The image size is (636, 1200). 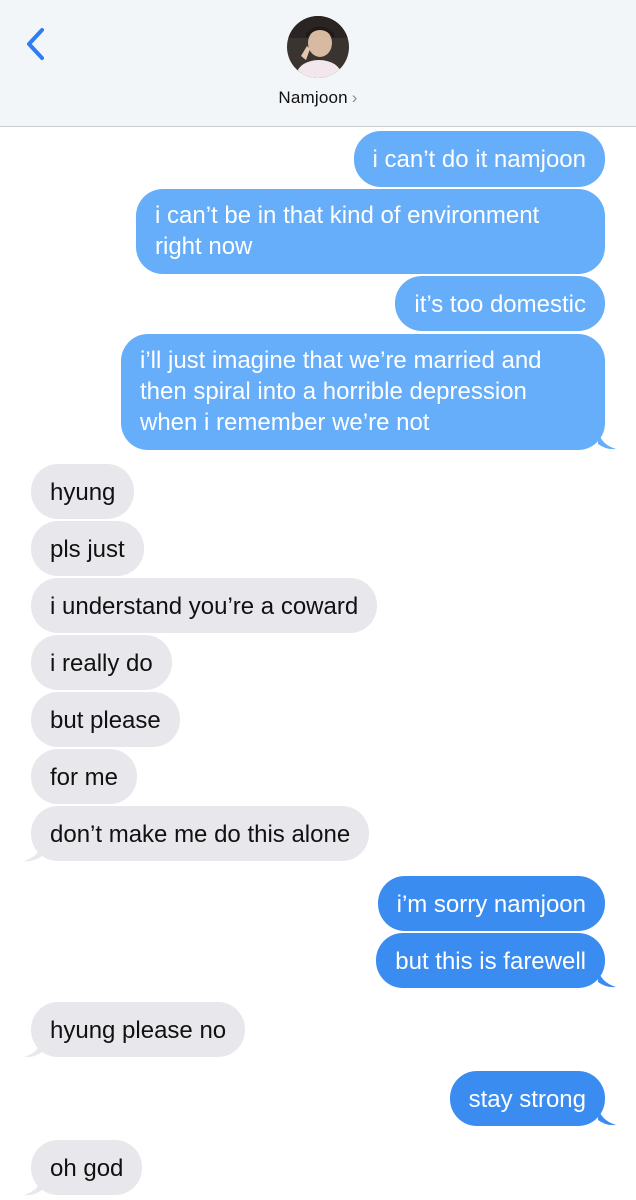 What do you see at coordinates (87, 548) in the screenshot?
I see `received-message: pls just` at bounding box center [87, 548].